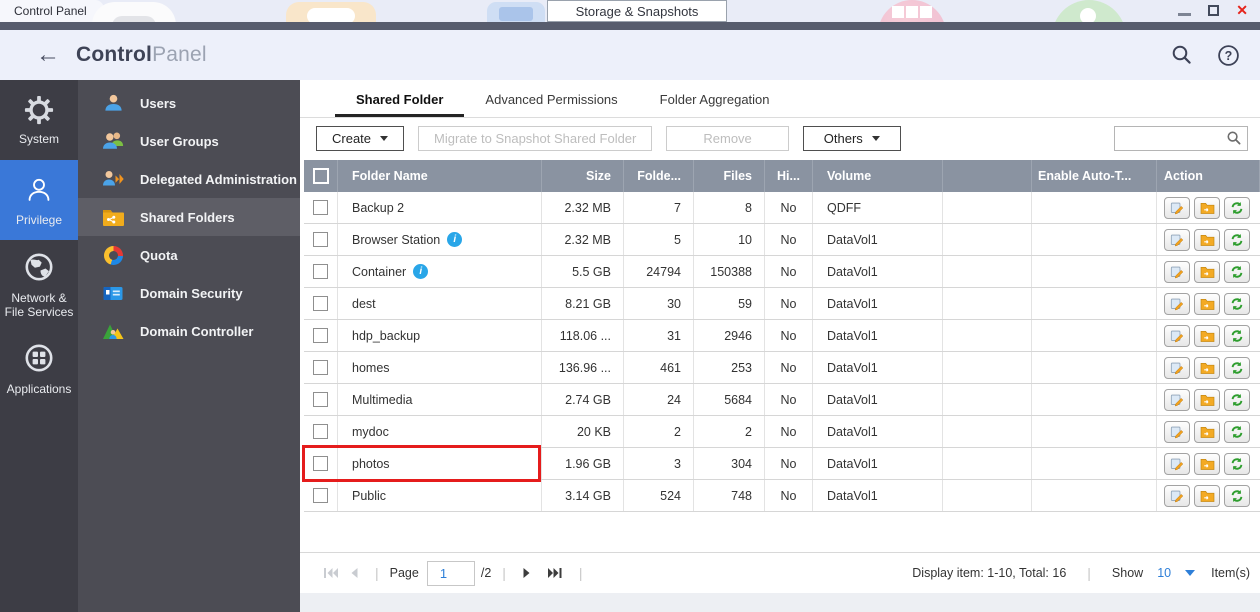  What do you see at coordinates (583, 176) in the screenshot?
I see `column-size: Size` at bounding box center [583, 176].